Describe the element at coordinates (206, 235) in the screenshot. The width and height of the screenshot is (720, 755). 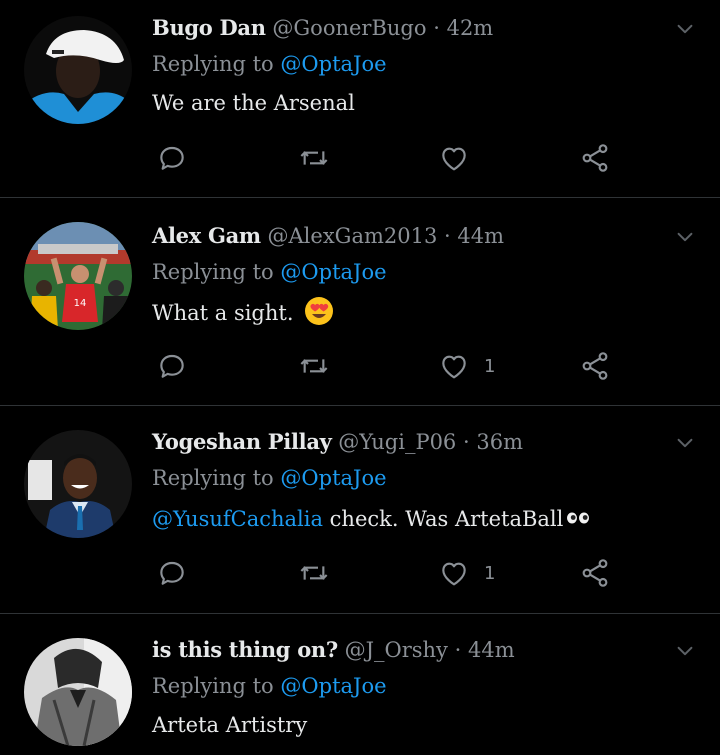
I see `display-name: Alex Gam` at that location.